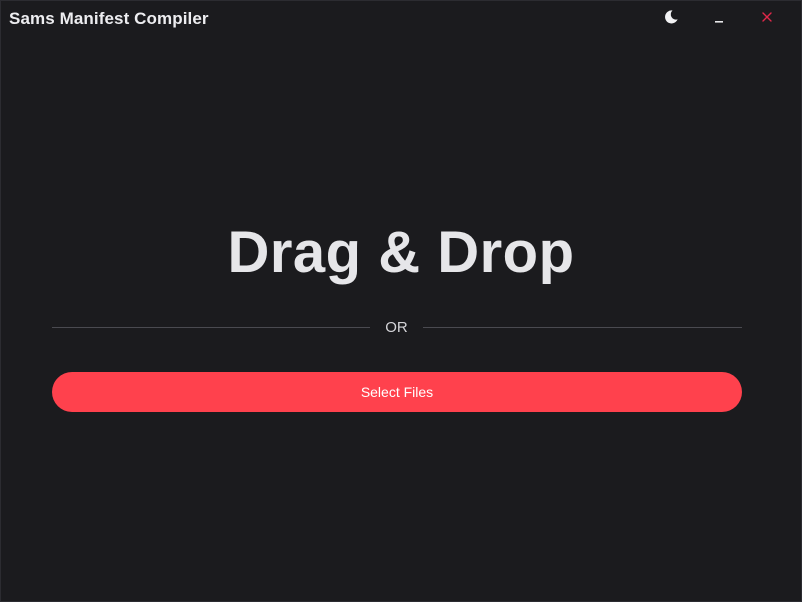 The image size is (802, 602). I want to click on theme-toggle-button, so click(671, 19).